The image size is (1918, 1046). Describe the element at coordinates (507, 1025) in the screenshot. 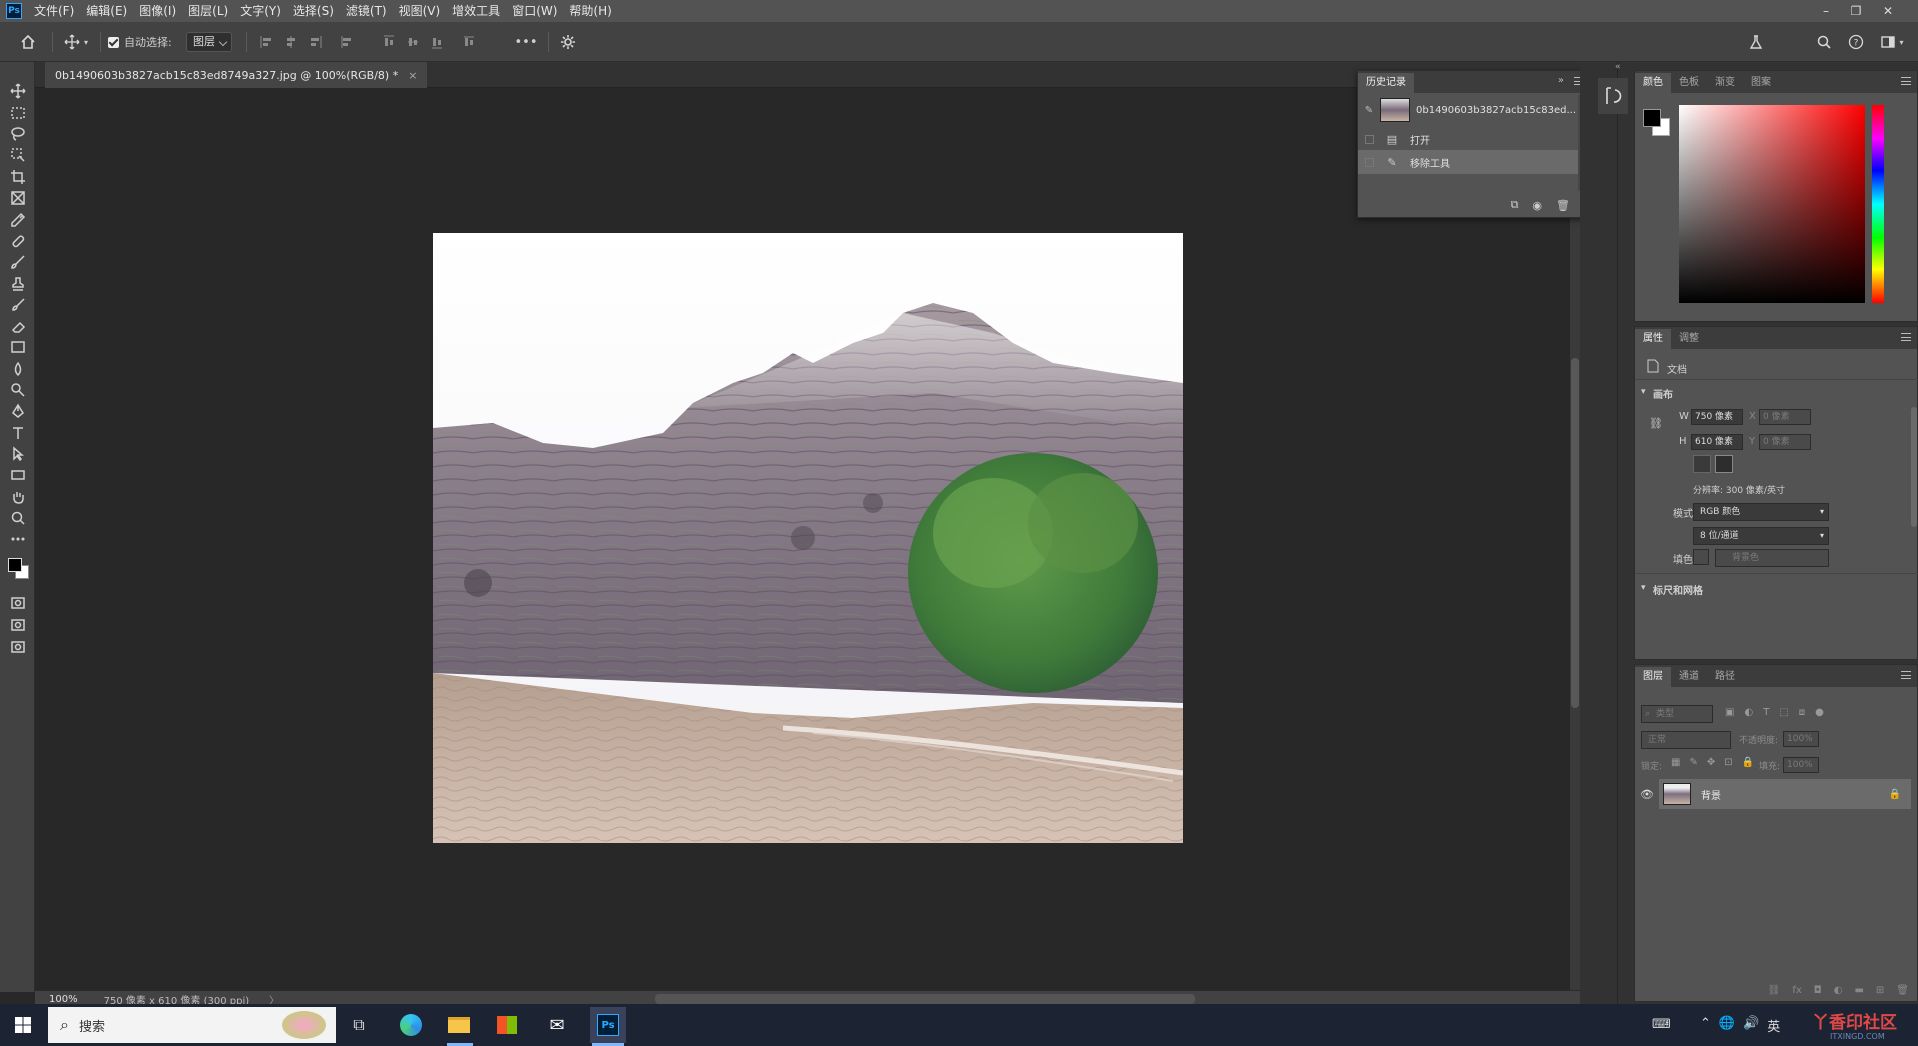

I see `store-icon` at that location.